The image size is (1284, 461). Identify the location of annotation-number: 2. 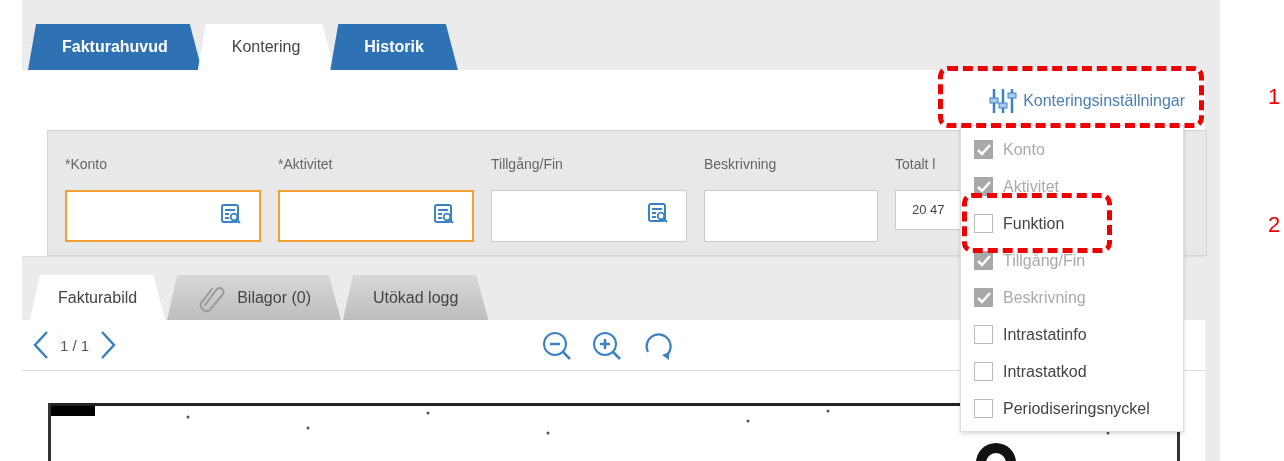
(1274, 225).